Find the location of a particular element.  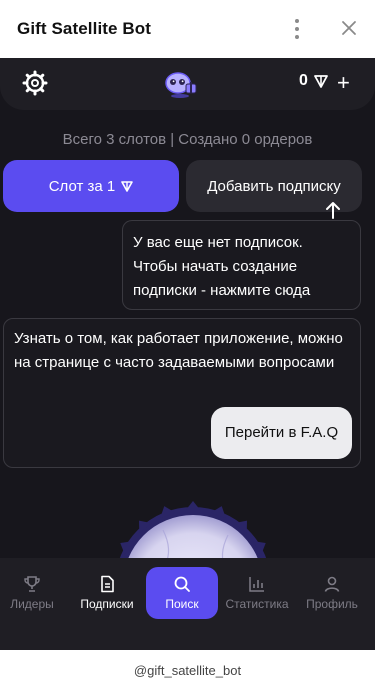

go-to-faq-button: Перейти в F.A.Q is located at coordinates (281, 433).